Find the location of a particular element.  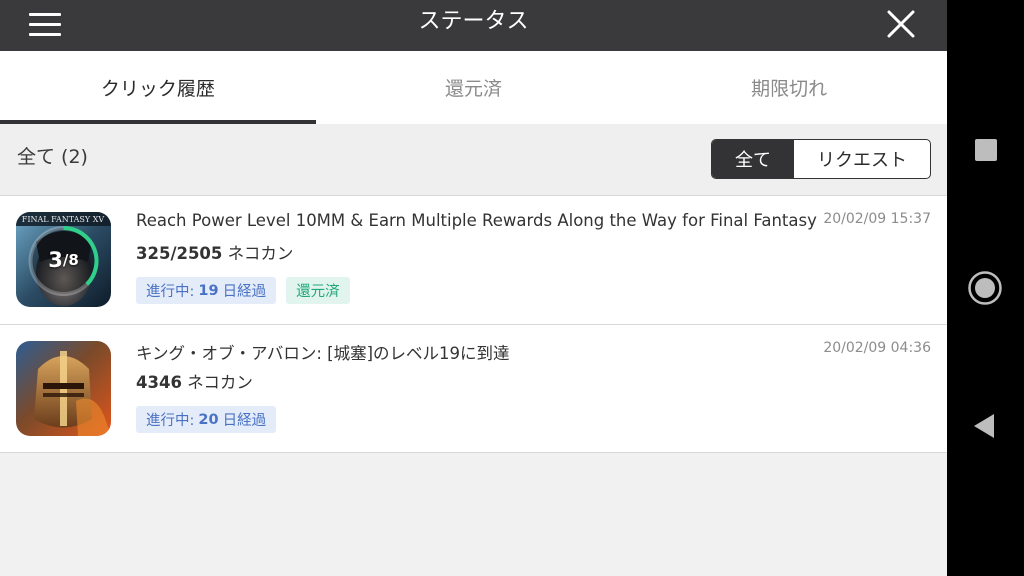

badge-group: 進行中: 19 日経過 還元済 is located at coordinates (243, 290).